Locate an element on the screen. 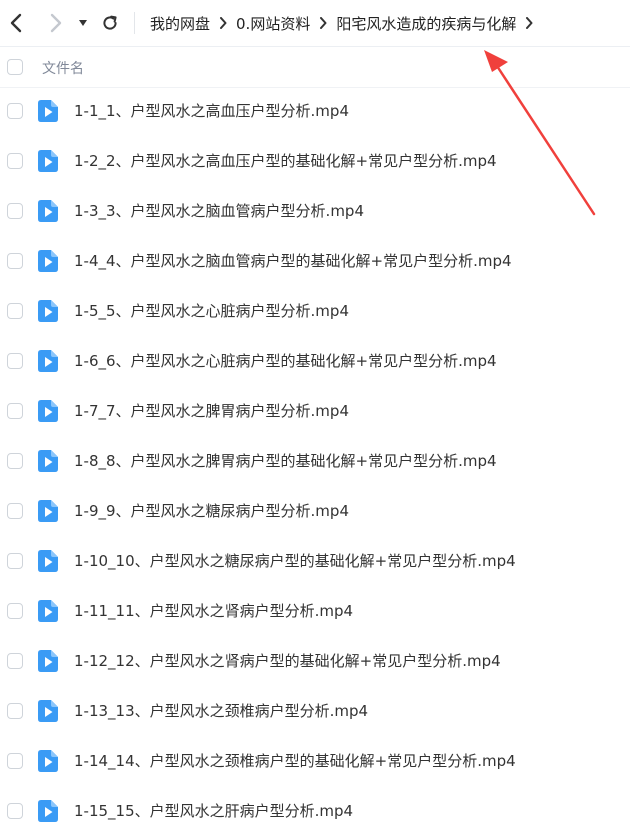 The width and height of the screenshot is (630, 840). file-name: 1-4_4、户型风水之脑血管病户型的基础化解+常见户型分析.mp4 is located at coordinates (293, 261).